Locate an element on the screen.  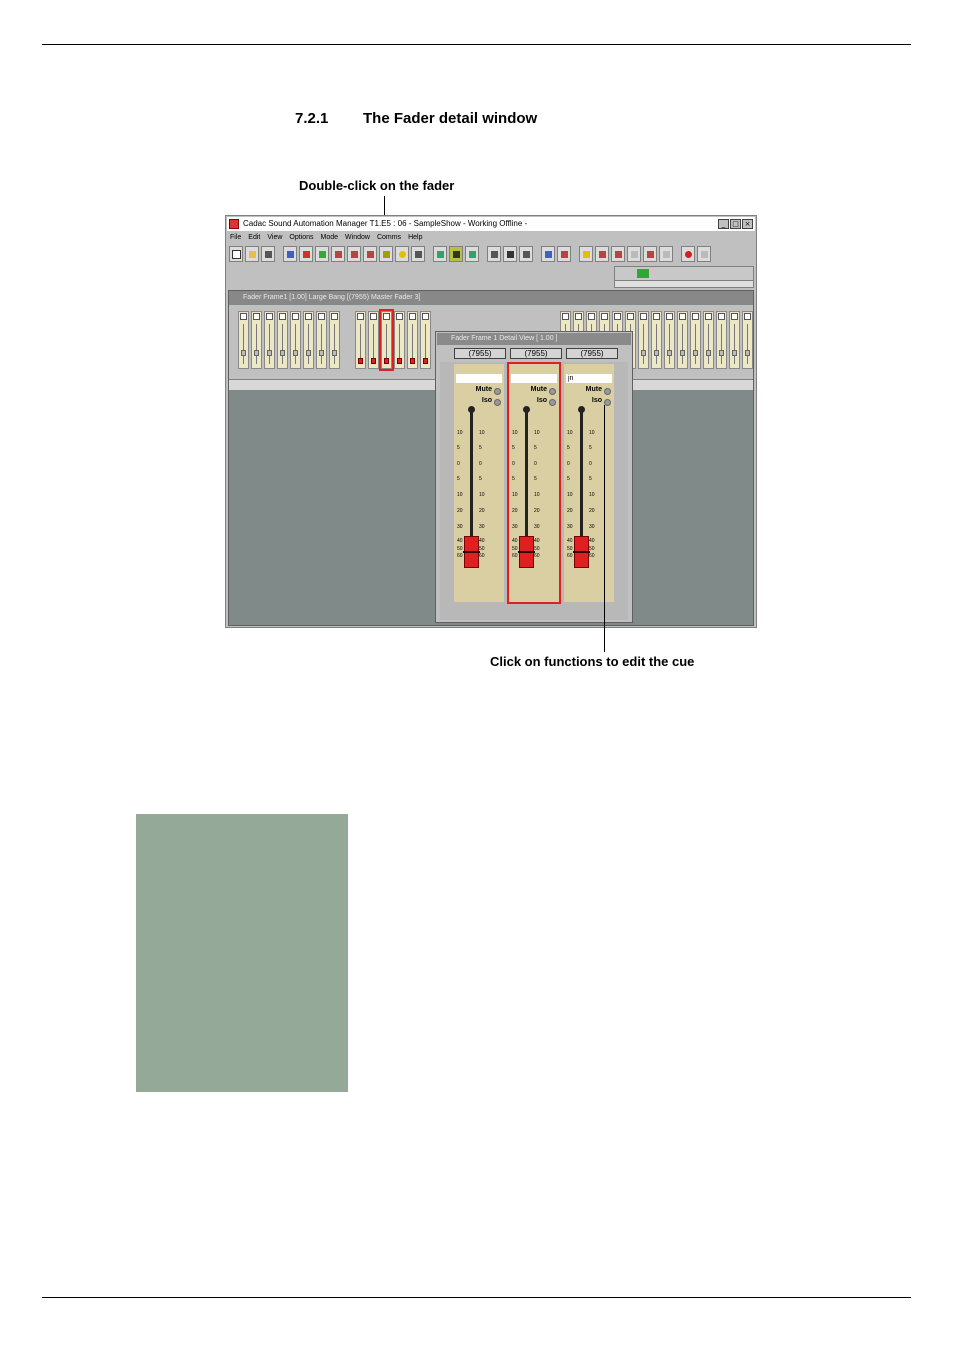
menu-help: Help is located at coordinates (415, 237).